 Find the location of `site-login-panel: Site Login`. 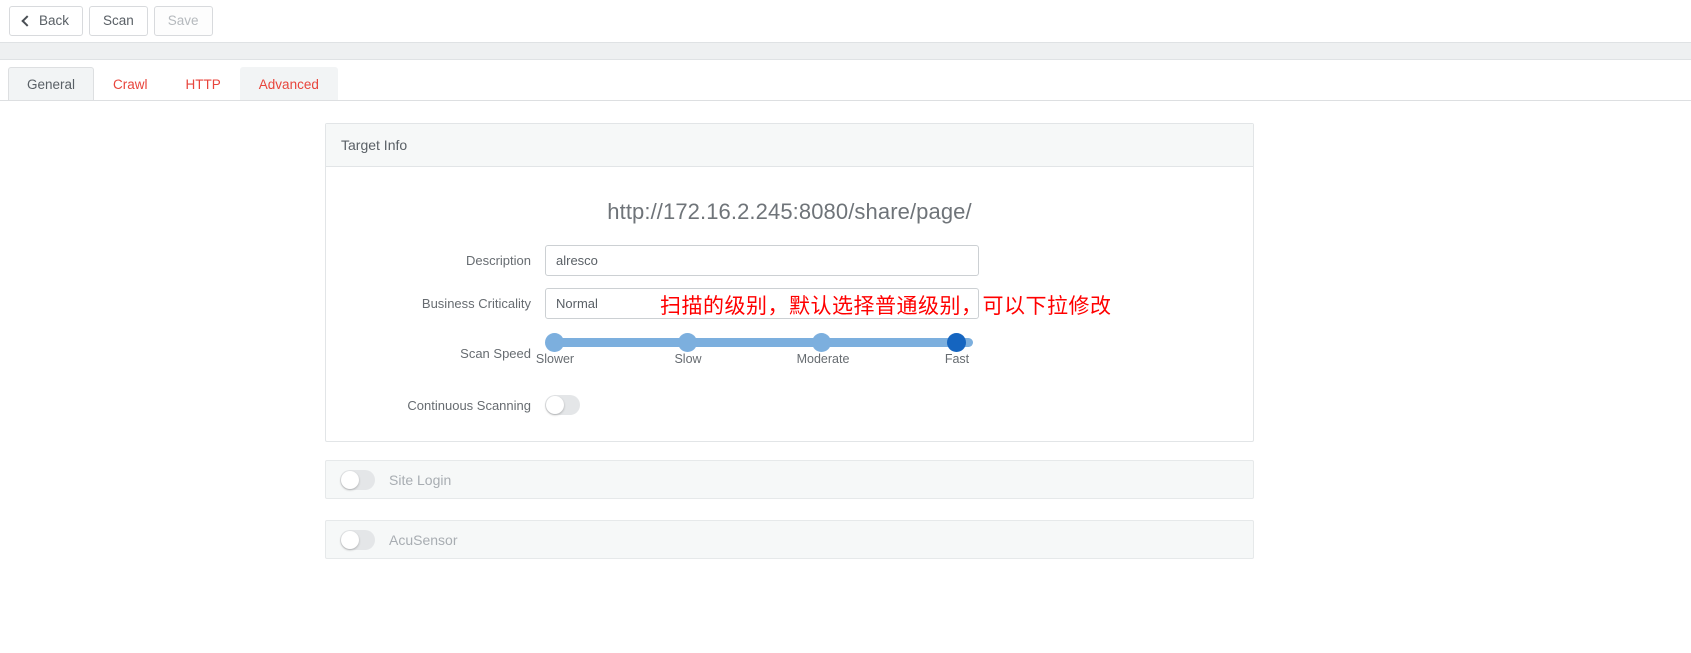

site-login-panel: Site Login is located at coordinates (789, 479).